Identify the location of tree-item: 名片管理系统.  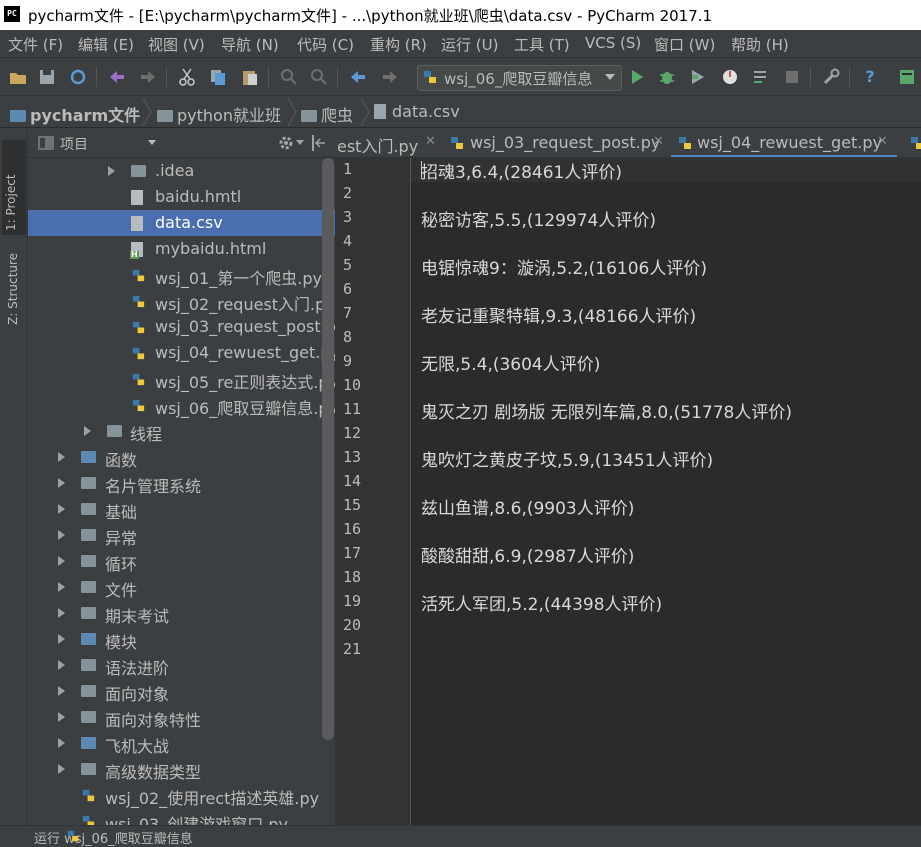
(181, 483).